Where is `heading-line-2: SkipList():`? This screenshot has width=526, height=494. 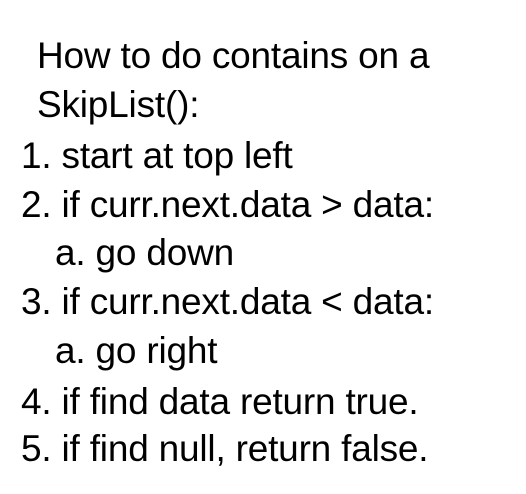
heading-line-2: SkipList(): is located at coordinates (118, 104).